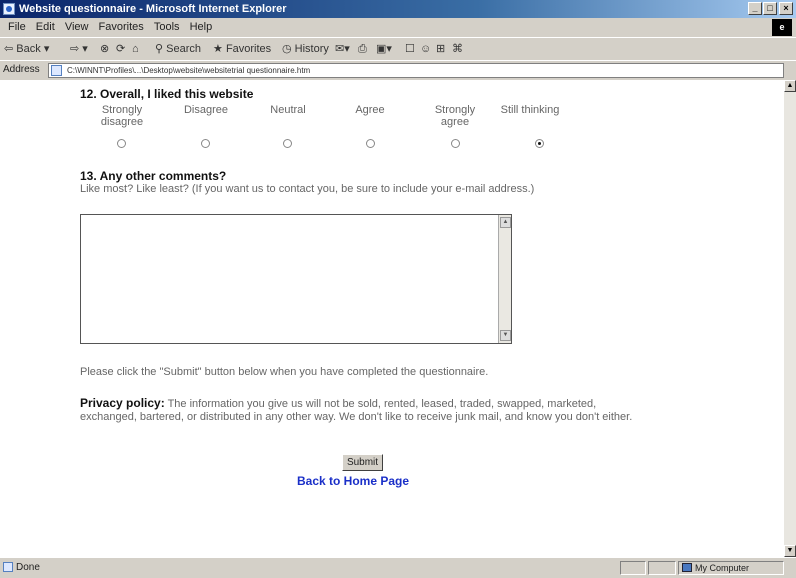 The height and width of the screenshot is (578, 796). I want to click on mail-icon: ✉▾, so click(342, 49).